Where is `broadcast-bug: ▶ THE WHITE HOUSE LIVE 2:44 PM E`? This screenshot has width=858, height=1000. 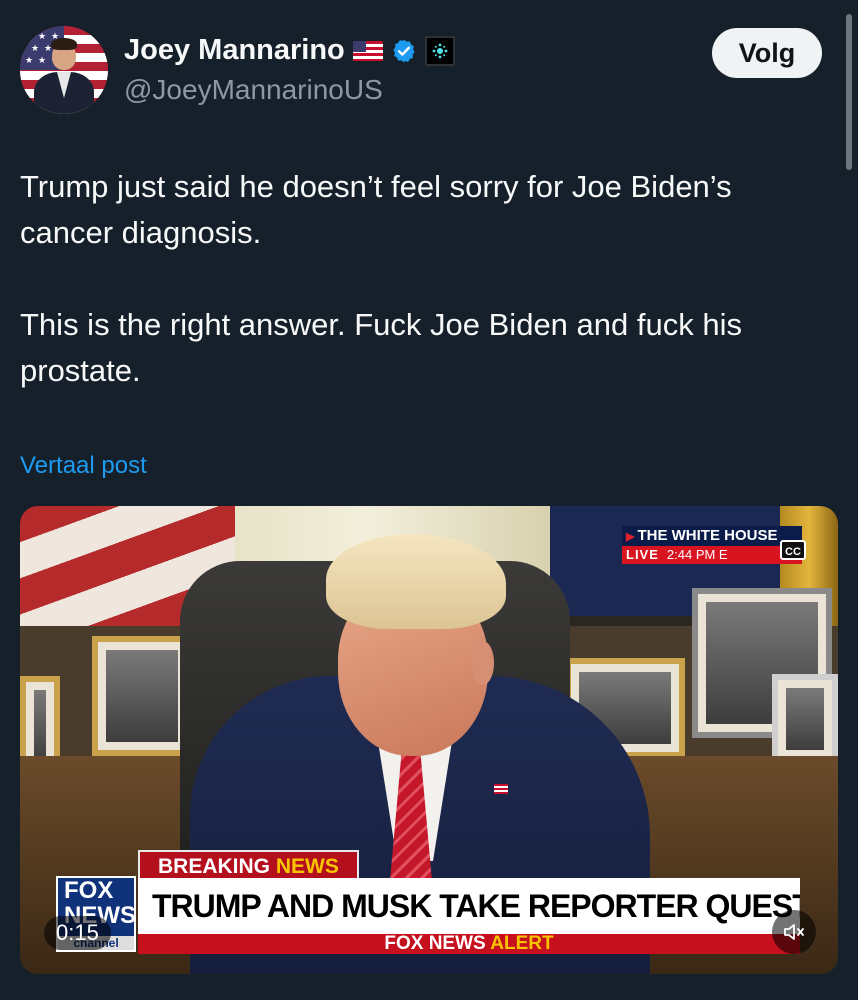
broadcast-bug: ▶ THE WHITE HOUSE LIVE 2:44 PM E is located at coordinates (712, 547).